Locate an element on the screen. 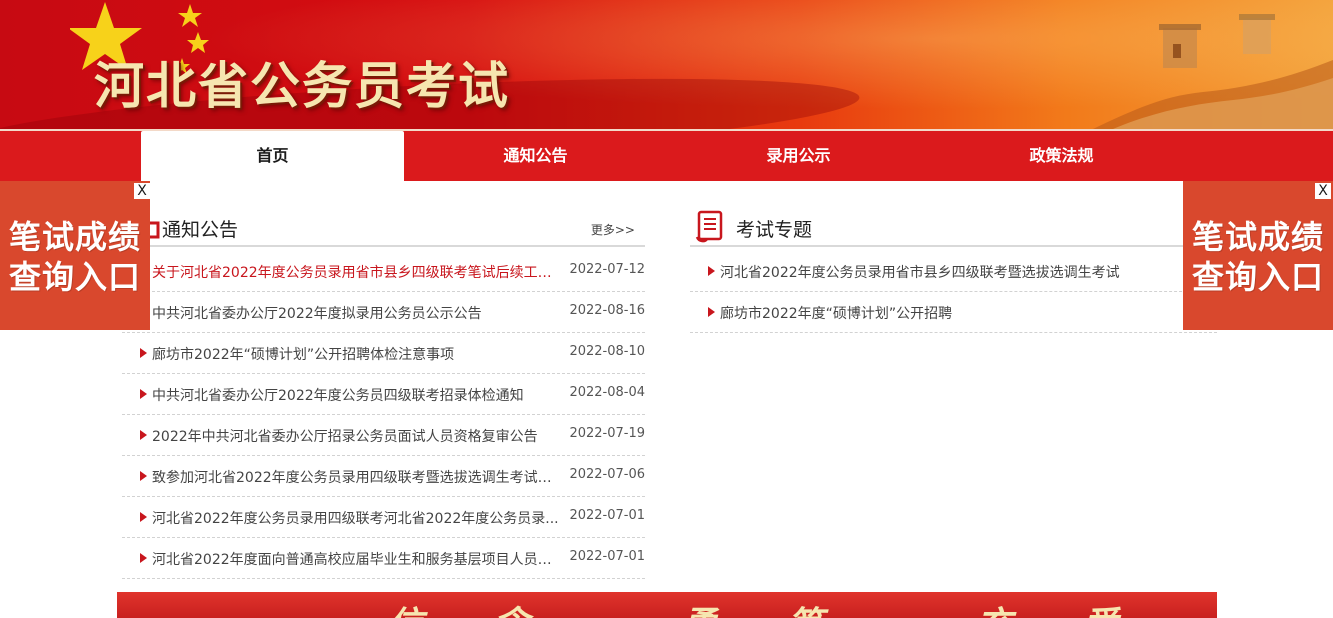 The height and width of the screenshot is (618, 1333). list-item-title: 中共河北省委办公厅2022年度拟录用公务员公示公告 is located at coordinates (357, 313).